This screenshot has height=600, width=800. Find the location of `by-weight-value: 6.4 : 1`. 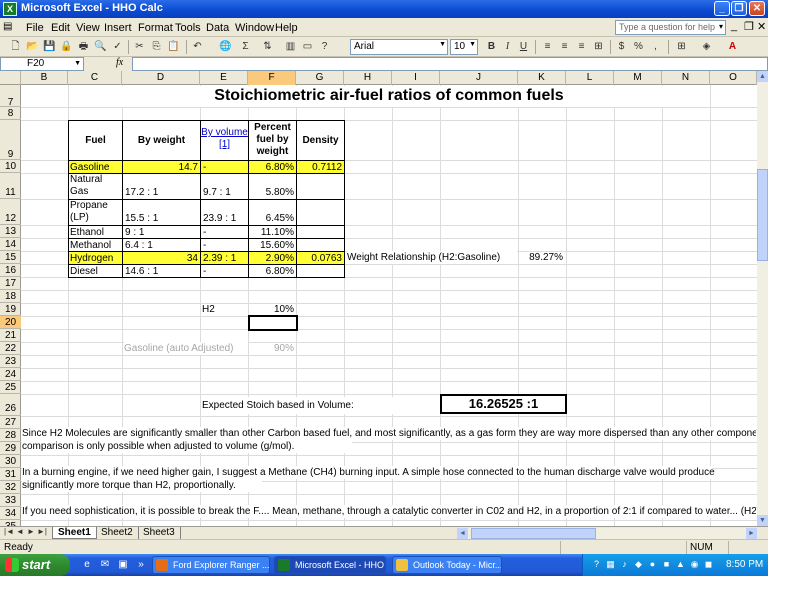

by-weight-value: 6.4 : 1 is located at coordinates (161, 245).